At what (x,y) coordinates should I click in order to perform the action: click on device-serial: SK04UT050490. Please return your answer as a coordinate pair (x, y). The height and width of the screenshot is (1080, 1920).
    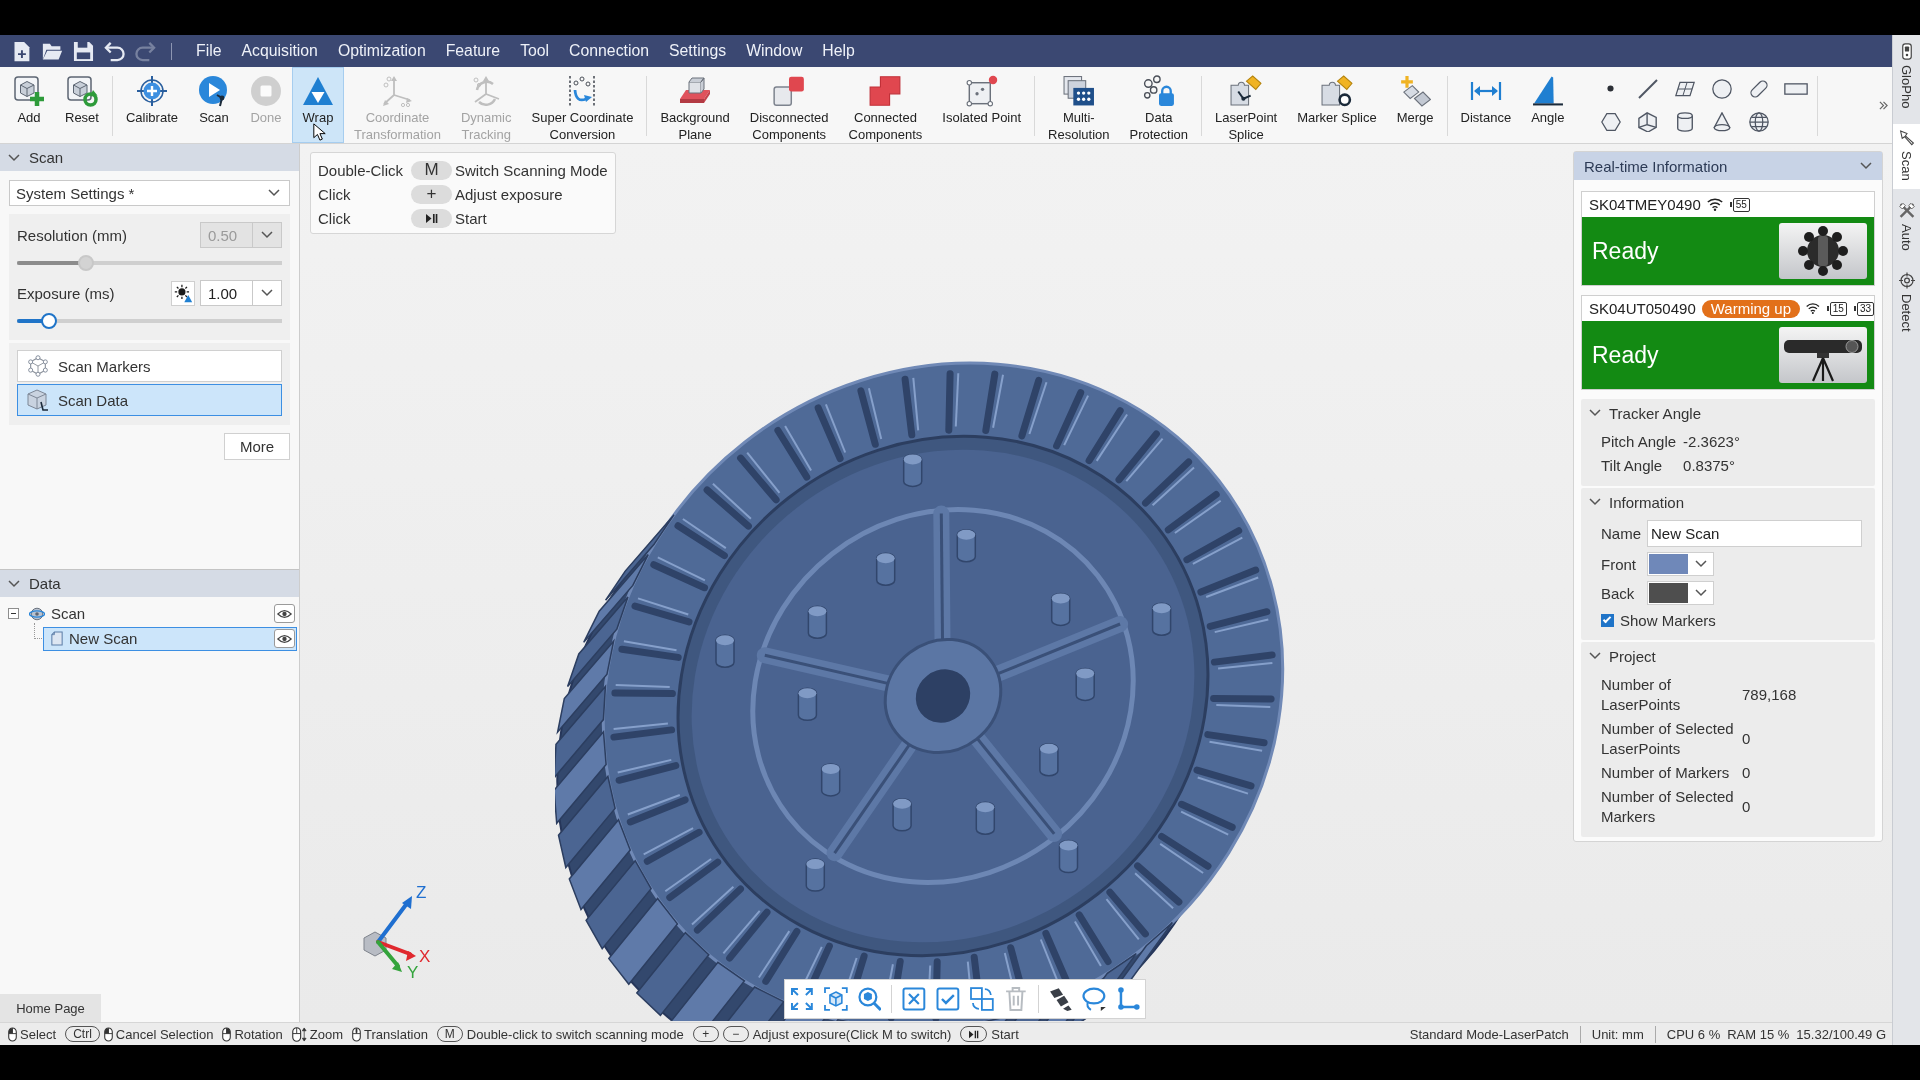
    Looking at the image, I should click on (1642, 308).